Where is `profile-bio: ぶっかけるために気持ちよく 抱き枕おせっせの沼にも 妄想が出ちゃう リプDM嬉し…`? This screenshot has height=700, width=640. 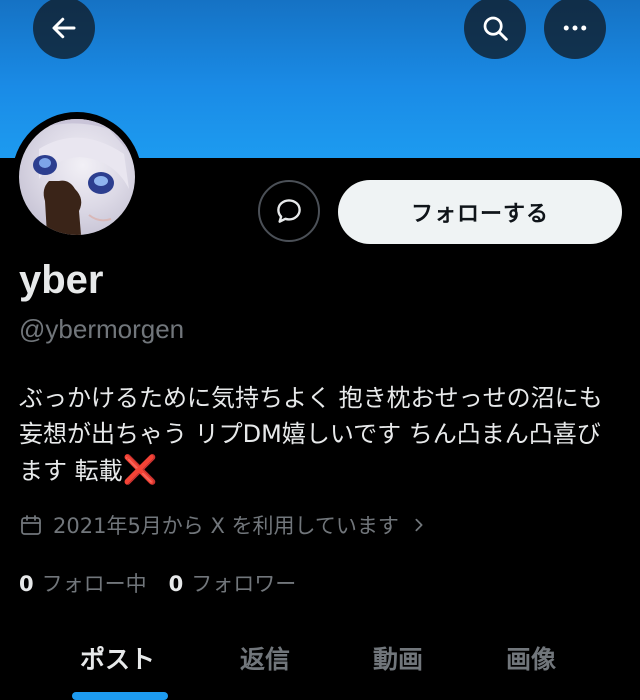 profile-bio: ぶっかけるために気持ちよく 抱き枕おせっせの沼にも 妄想が出ちゃう リプDM嬉し… is located at coordinates (319, 434).